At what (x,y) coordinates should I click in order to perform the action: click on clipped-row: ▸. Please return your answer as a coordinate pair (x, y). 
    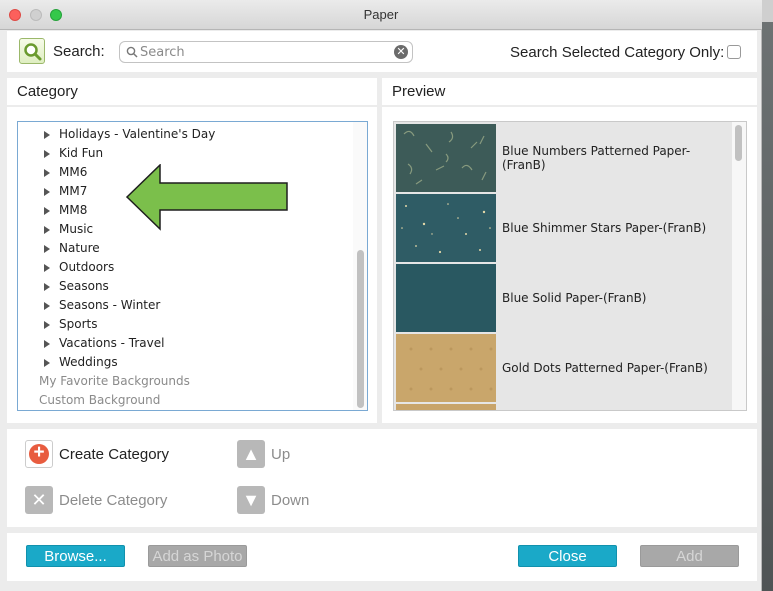
    Looking at the image, I should click on (61, 123).